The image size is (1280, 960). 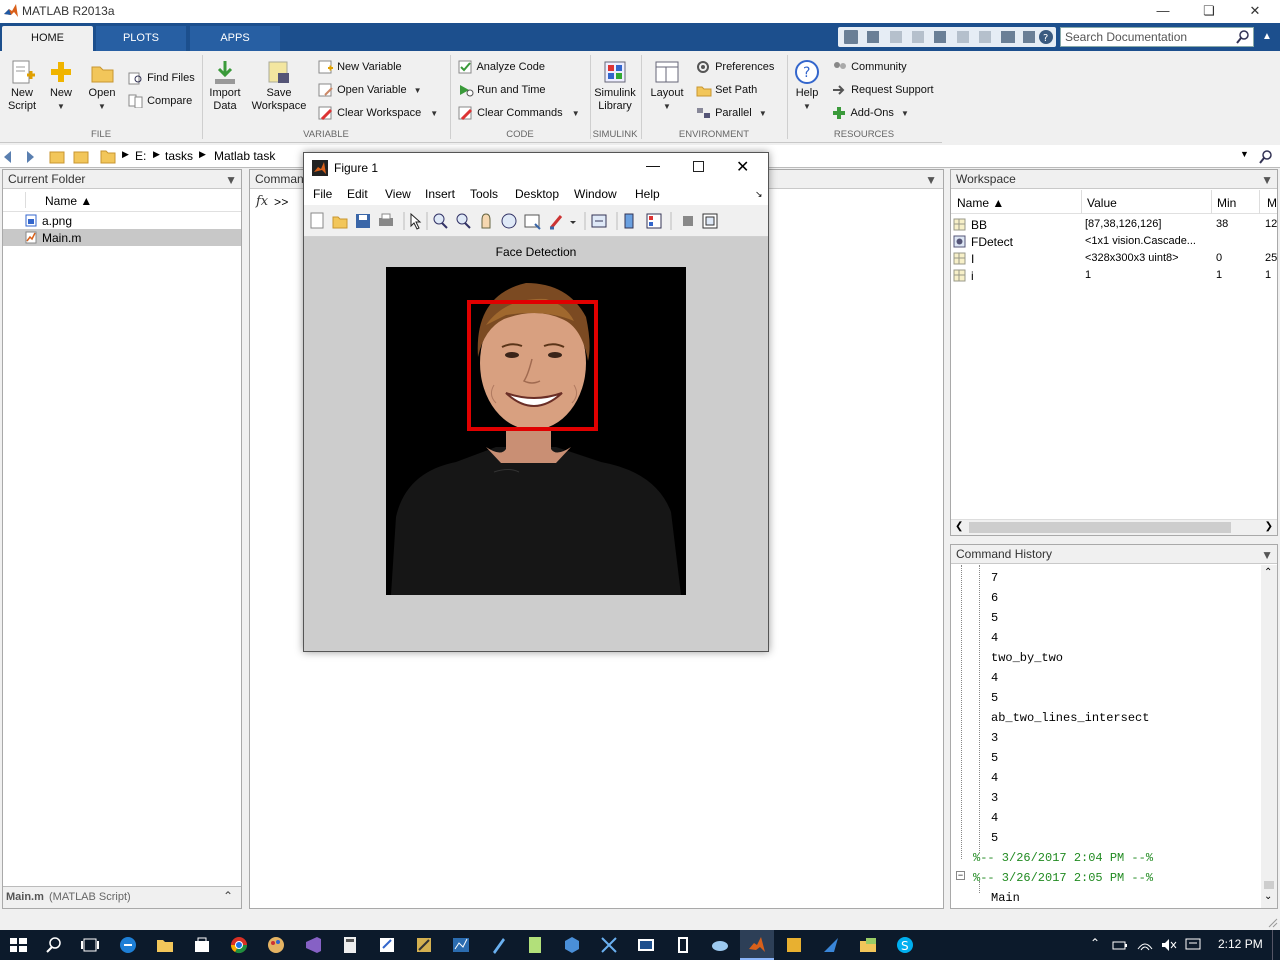 I want to click on list-item-selected: Main.m, so click(x=122, y=237).